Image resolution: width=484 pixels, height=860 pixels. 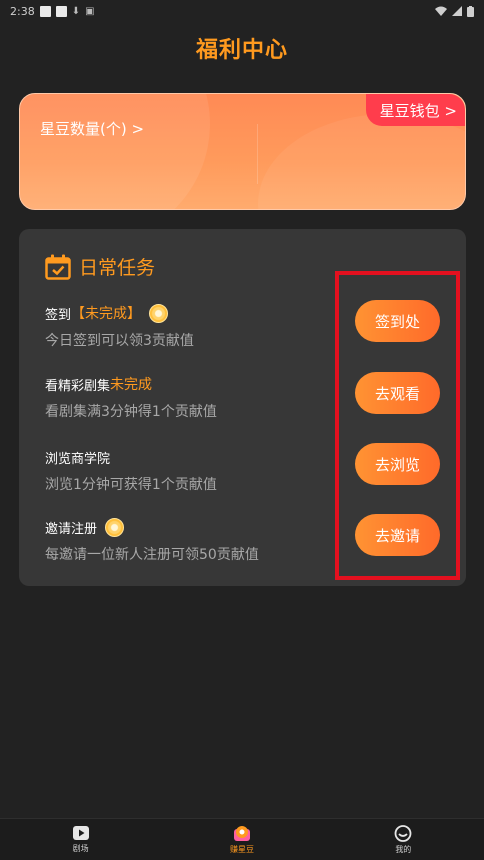 What do you see at coordinates (242, 151) in the screenshot?
I see `star-bean-card: 星豆数量(个) > 星豆钱包 >` at bounding box center [242, 151].